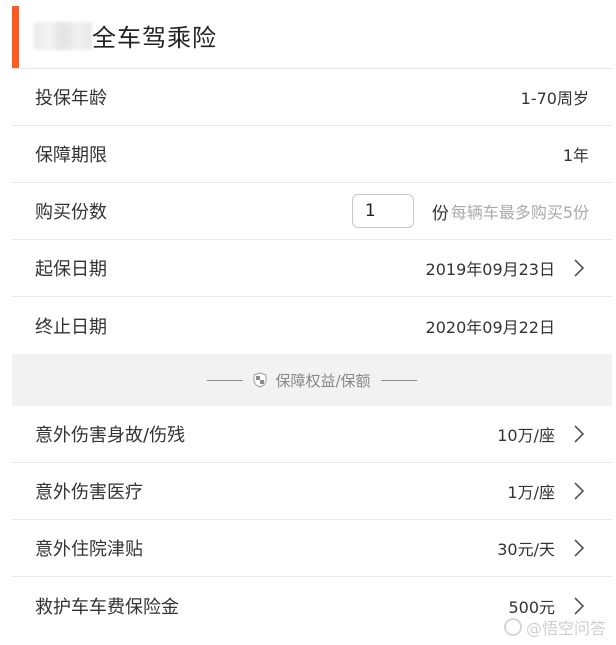 This screenshot has width=616, height=645. What do you see at coordinates (312, 97) in the screenshot?
I see `row-insured-age: 投保年龄 1-70周岁` at bounding box center [312, 97].